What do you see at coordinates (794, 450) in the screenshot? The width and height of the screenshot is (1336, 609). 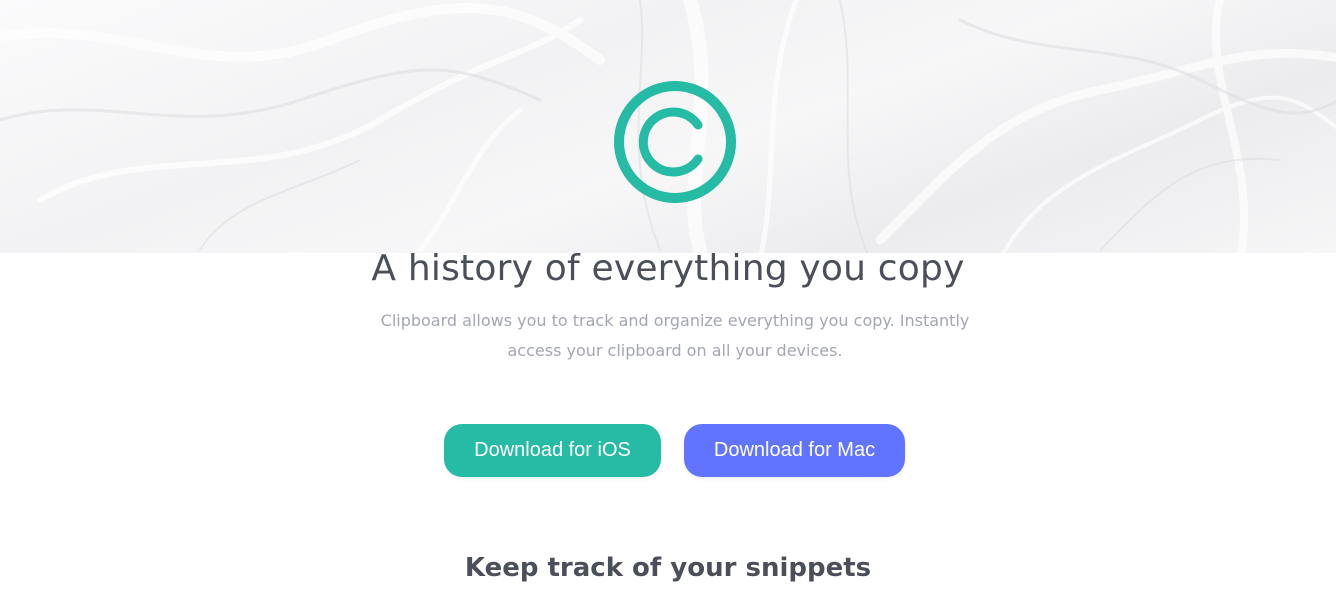 I see `download-mac-button: Download for Mac` at bounding box center [794, 450].